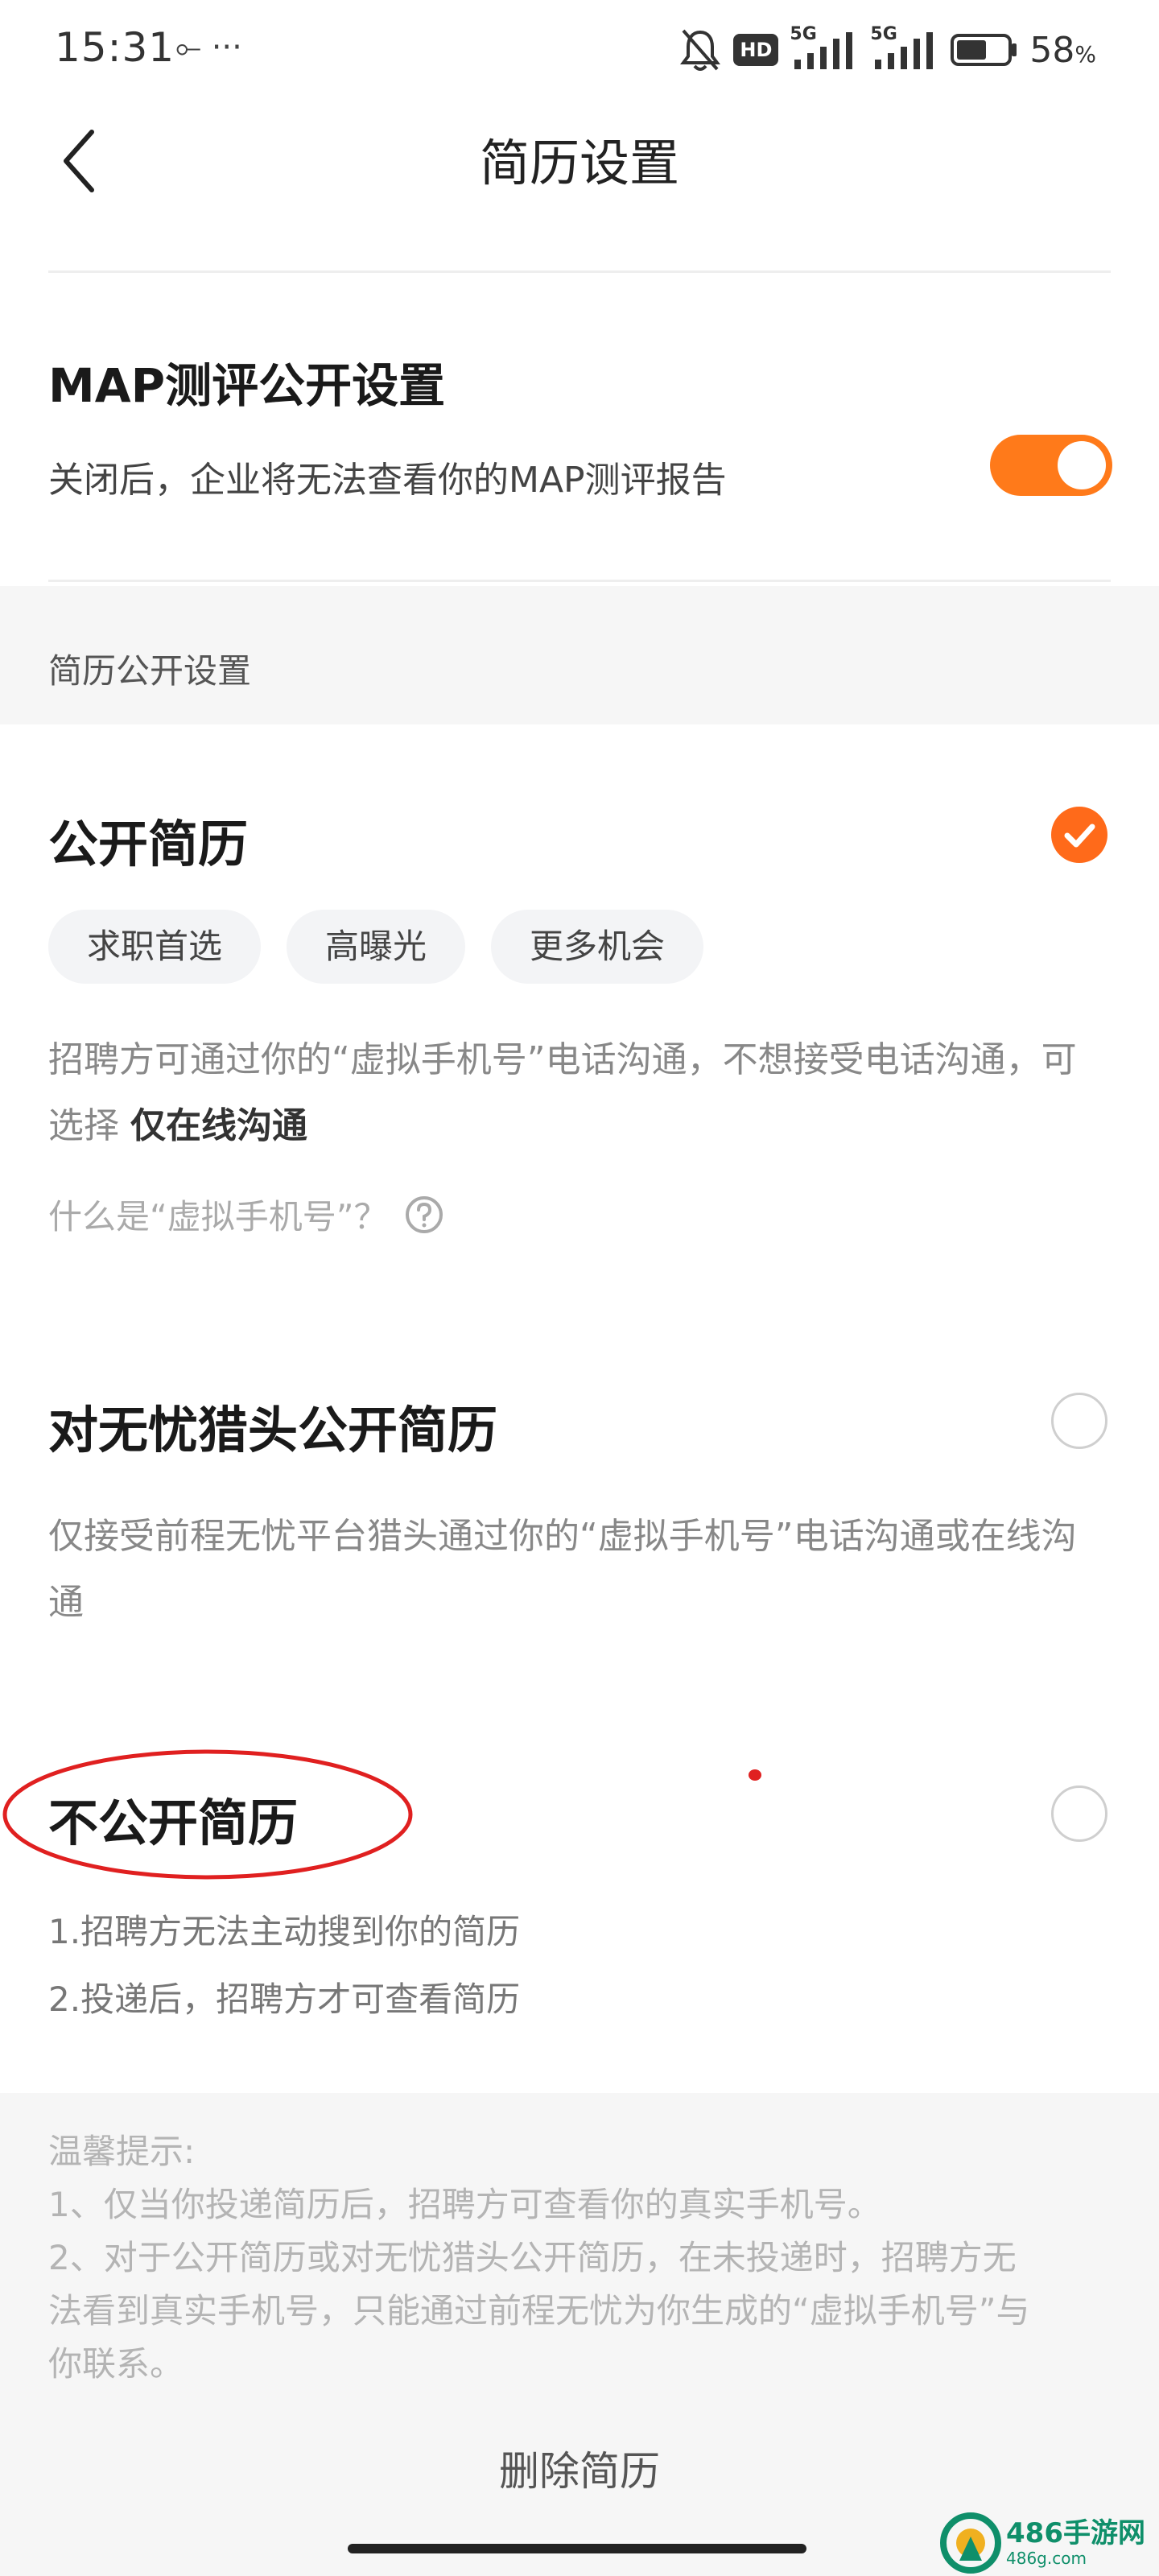 The image size is (1159, 2576). I want to click on map-setting-description: 关闭后，企业将无法查看你的MAP测评报告, so click(387, 480).